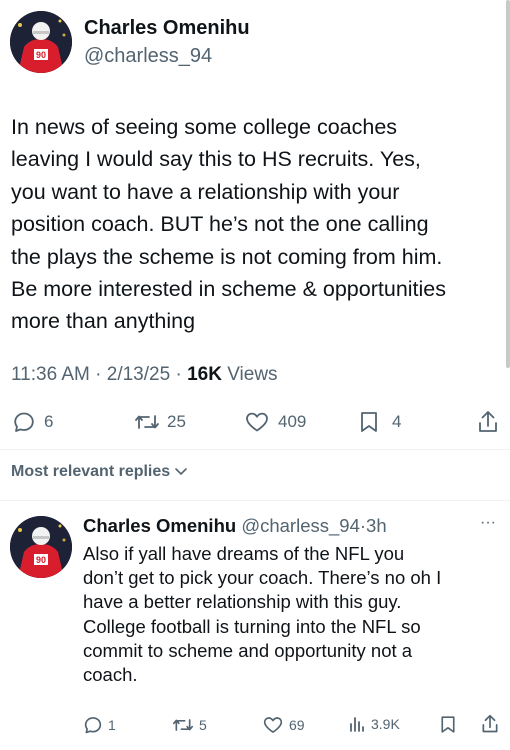  I want to click on author-name: Charles Omenihu, so click(167, 28).